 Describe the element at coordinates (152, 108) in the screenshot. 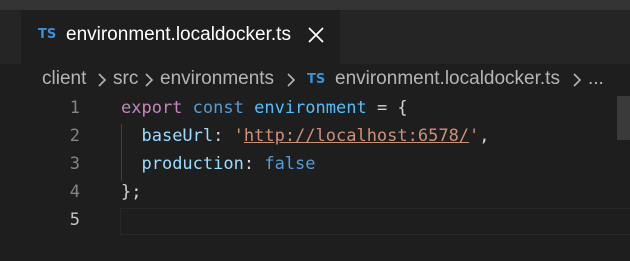

I see `keyword-export: export` at that location.